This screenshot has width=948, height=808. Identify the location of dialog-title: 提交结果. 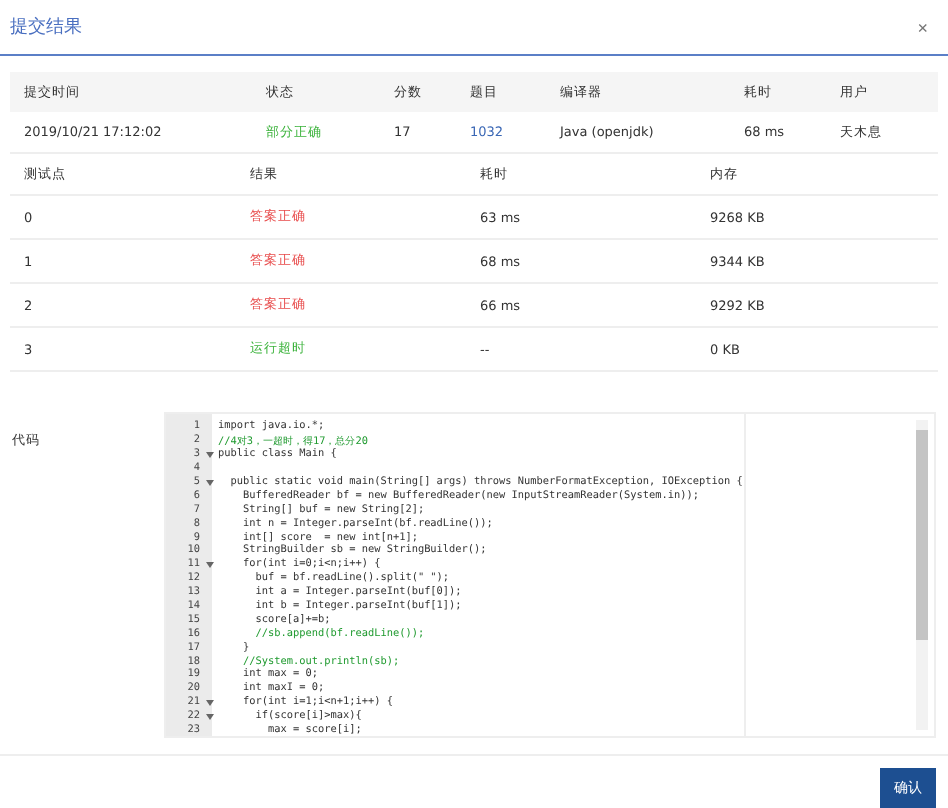
(46, 27).